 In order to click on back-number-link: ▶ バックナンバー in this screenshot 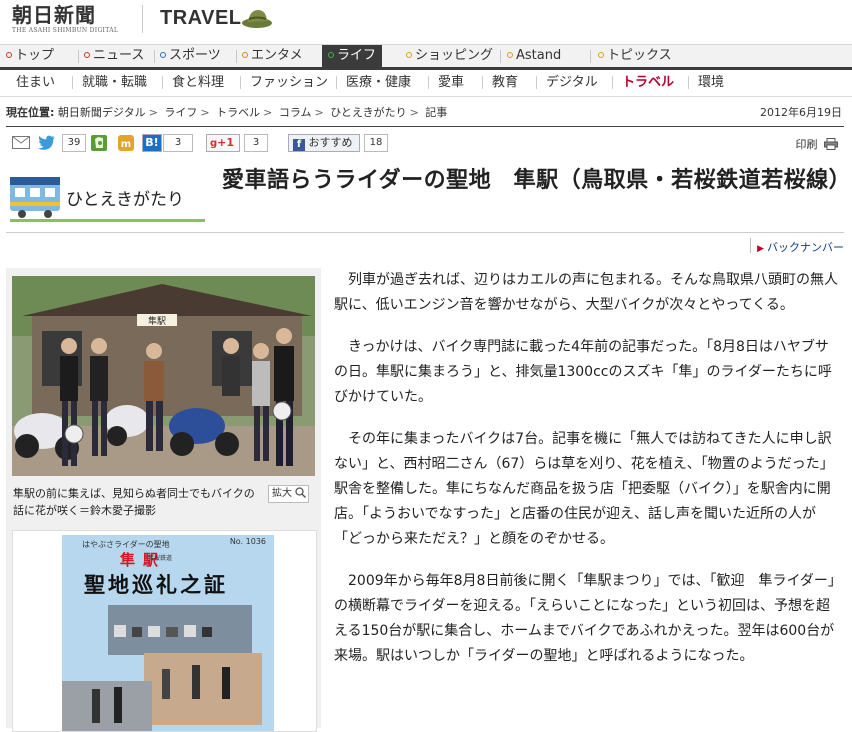, I will do `click(800, 247)`.